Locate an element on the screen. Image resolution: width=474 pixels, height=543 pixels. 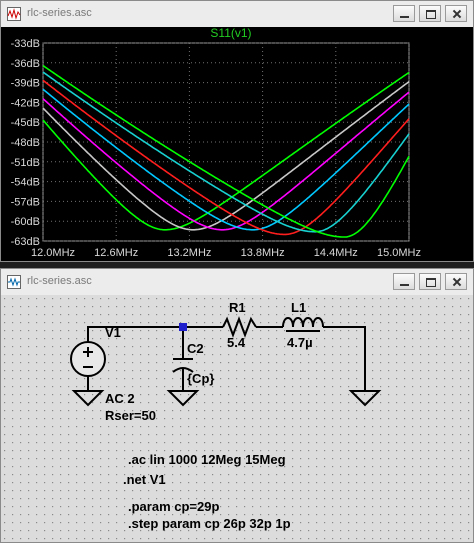
plot-window-title: rlc-series.asc is located at coordinates (59, 13).